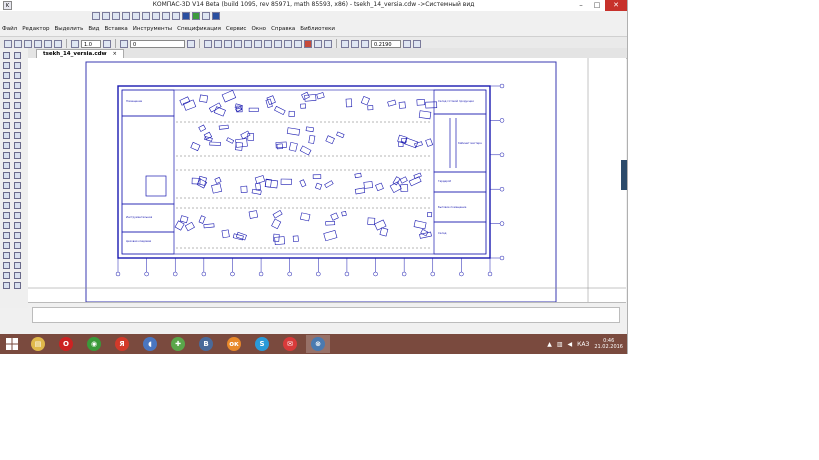 The image size is (819, 460). Describe the element at coordinates (176, 16) in the screenshot. I see `redo-icon` at that location.